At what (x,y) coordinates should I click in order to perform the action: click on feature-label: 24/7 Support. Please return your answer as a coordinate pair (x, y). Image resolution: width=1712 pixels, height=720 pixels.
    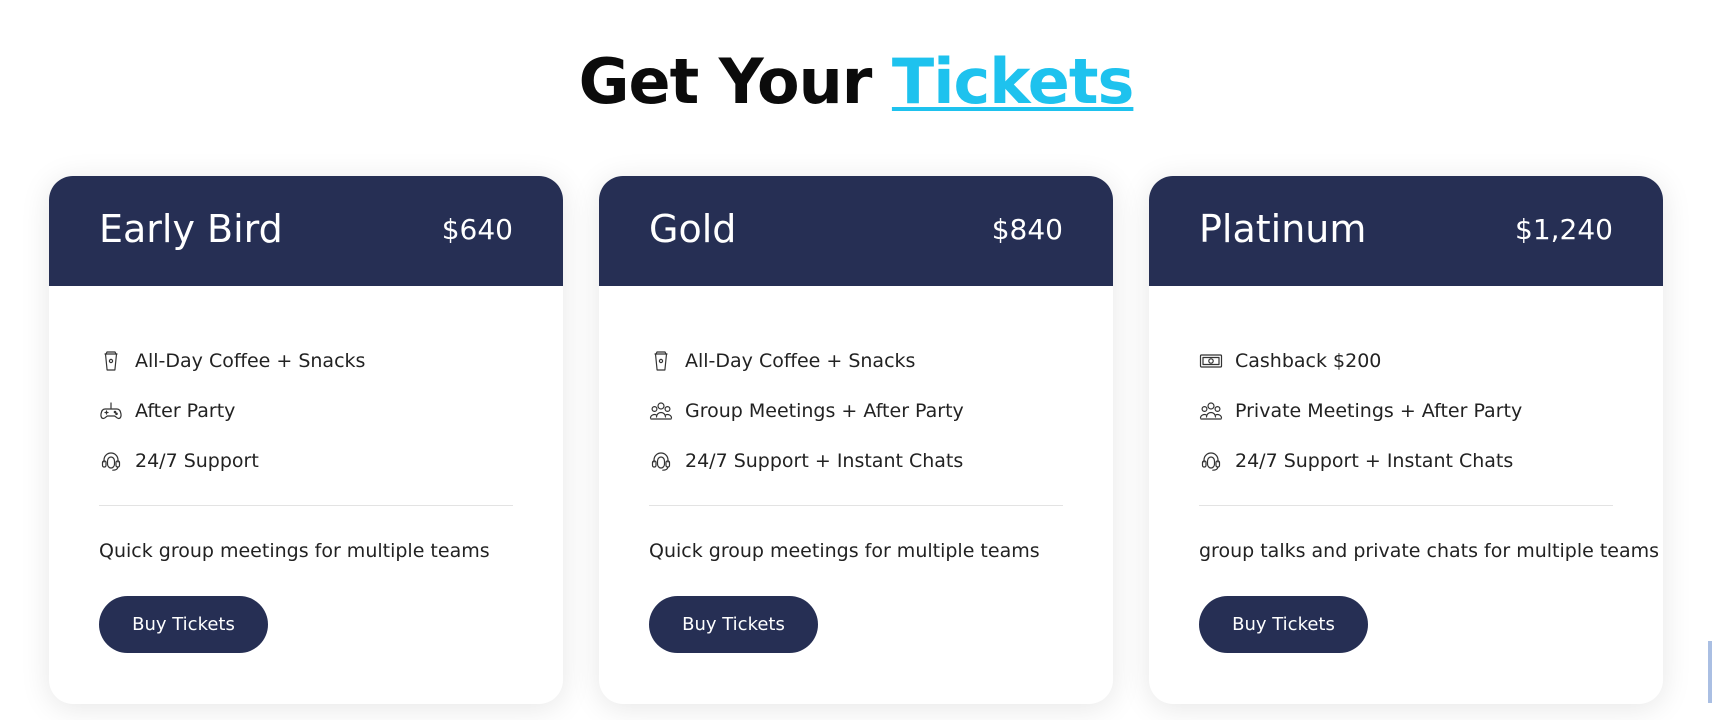
    Looking at the image, I should click on (197, 461).